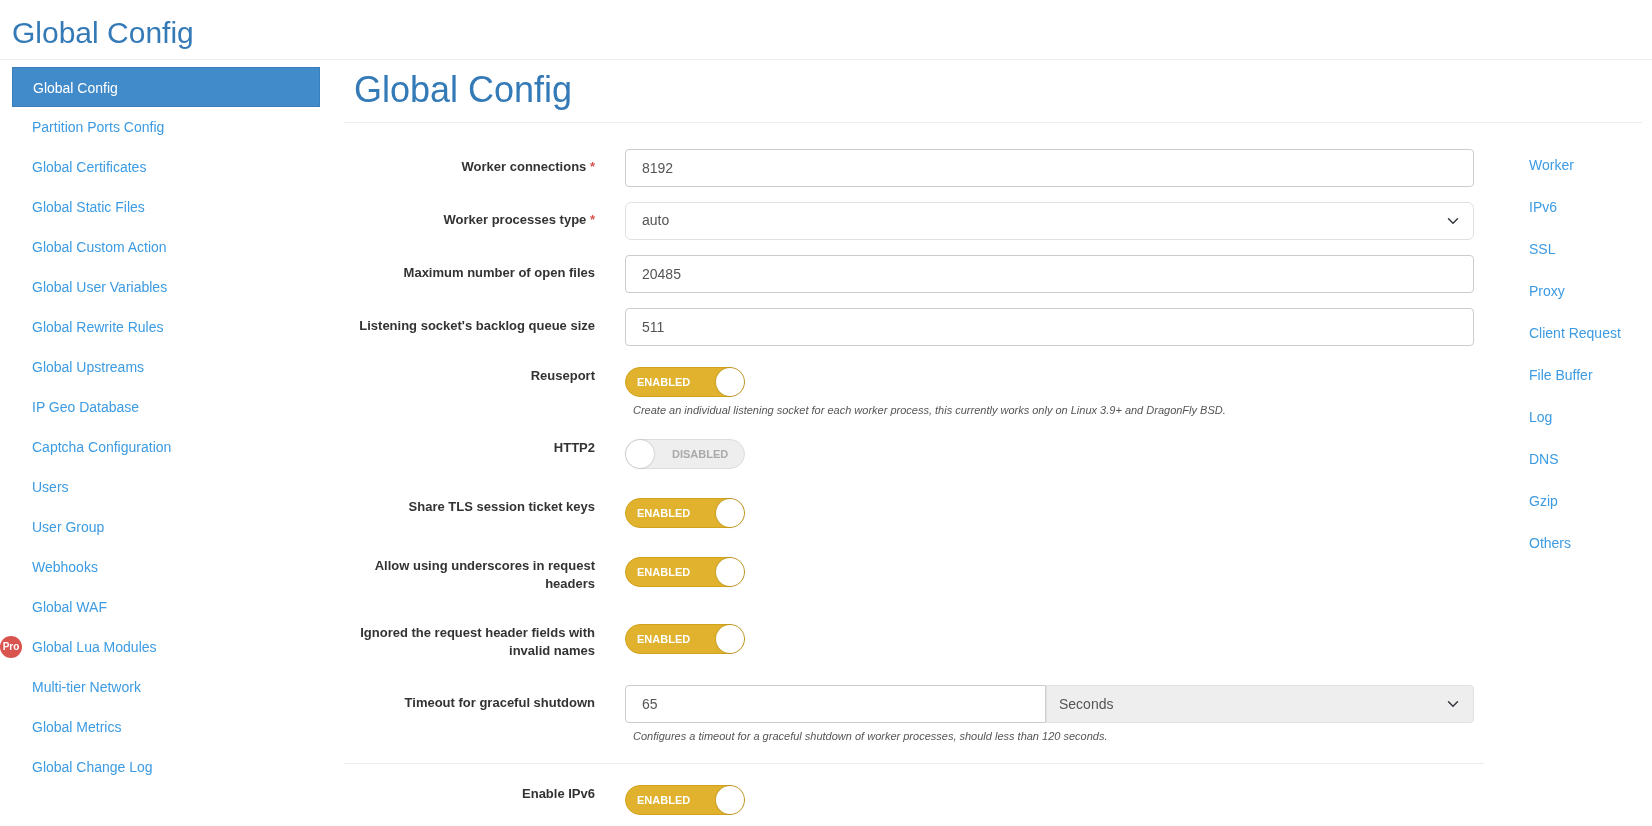 The height and width of the screenshot is (826, 1652). What do you see at coordinates (166, 687) in the screenshot?
I see `sidebar-item: Multi-tier Network` at bounding box center [166, 687].